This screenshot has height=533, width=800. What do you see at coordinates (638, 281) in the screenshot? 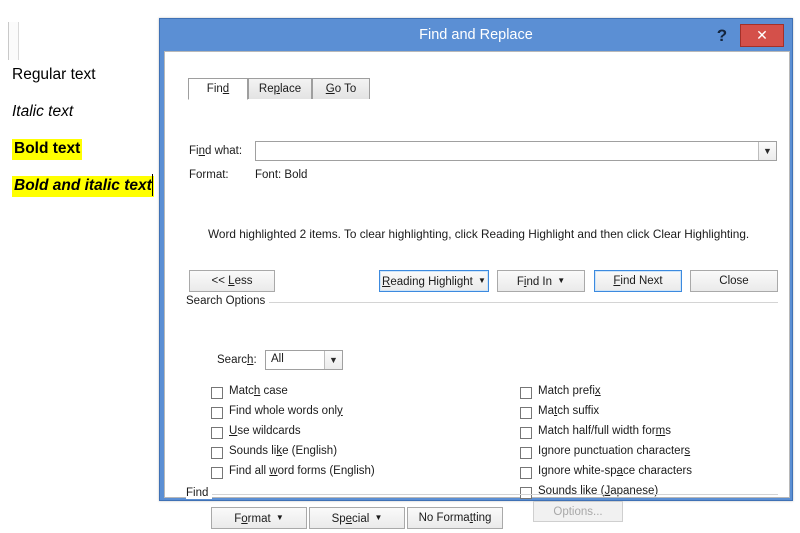
I see `find-next-button: Find Next` at bounding box center [638, 281].